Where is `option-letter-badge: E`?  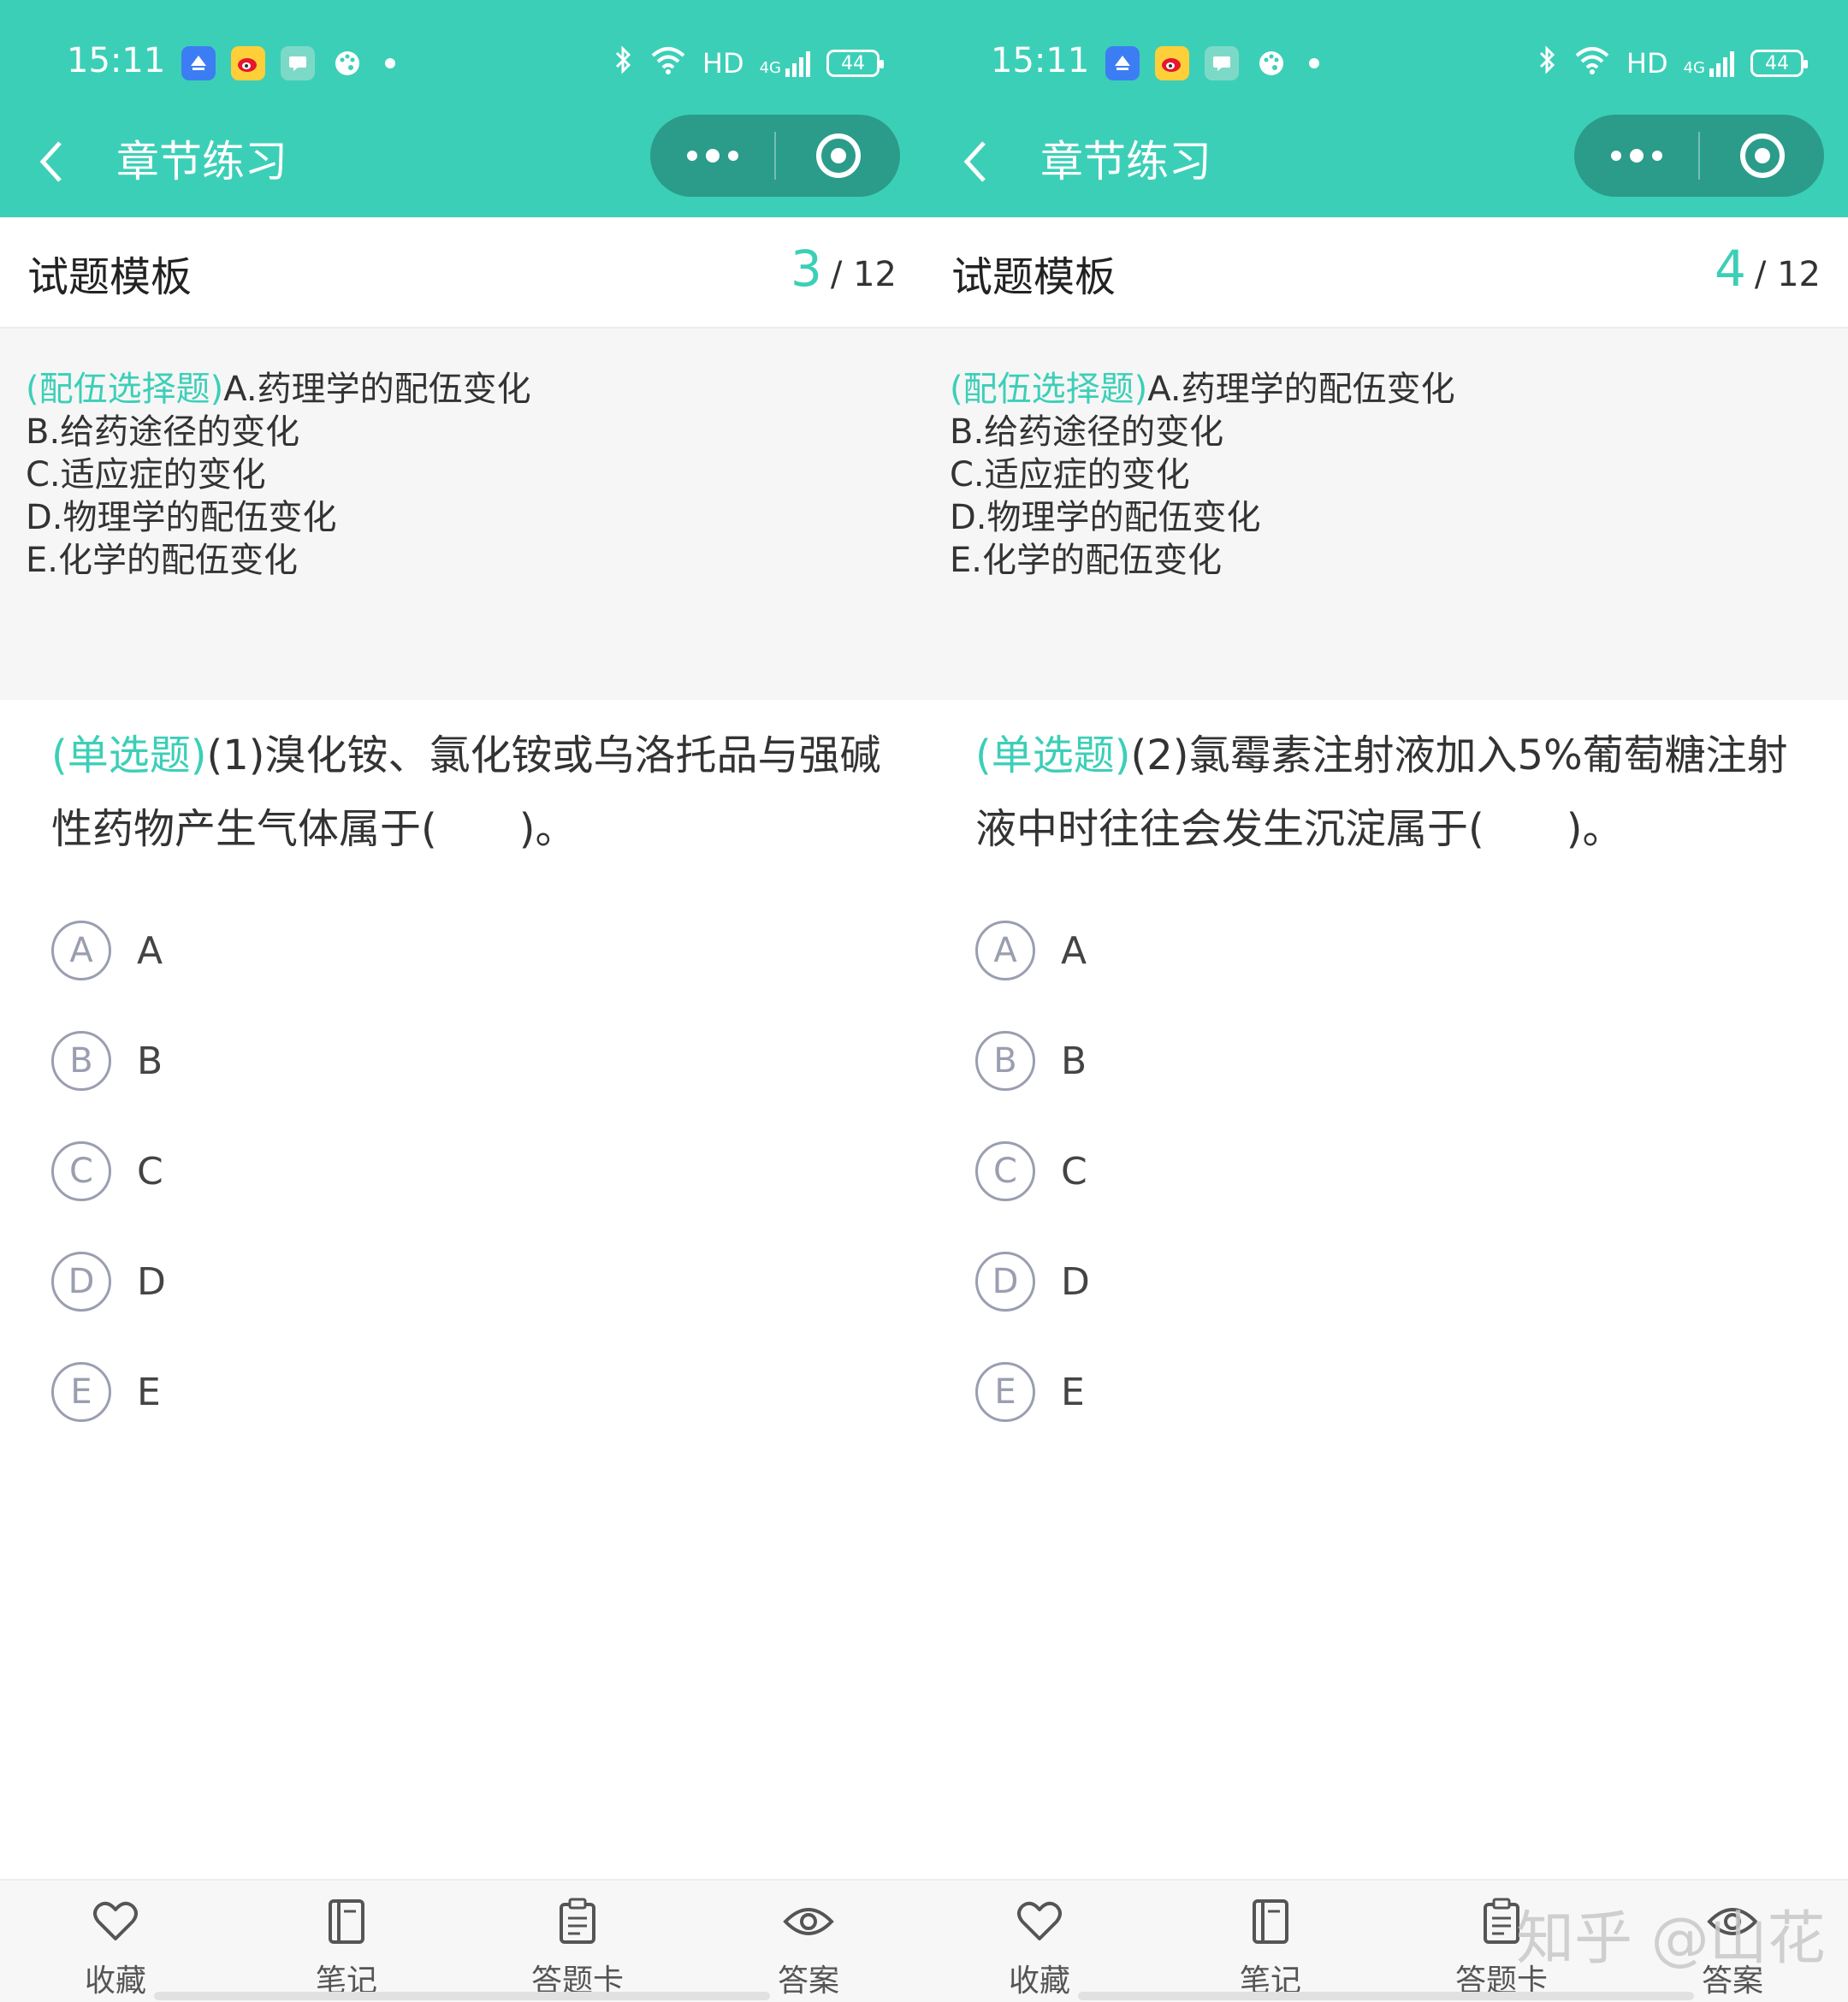
option-letter-badge: E is located at coordinates (1005, 1392).